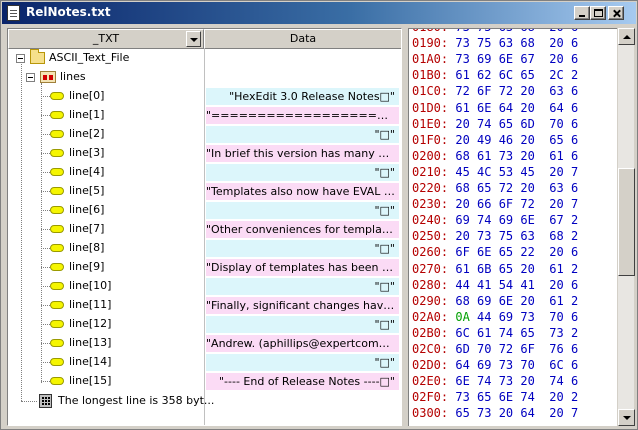 This screenshot has height=430, width=638. What do you see at coordinates (204, 172) in the screenshot?
I see `tree-row-line: line[4] "□"` at bounding box center [204, 172].